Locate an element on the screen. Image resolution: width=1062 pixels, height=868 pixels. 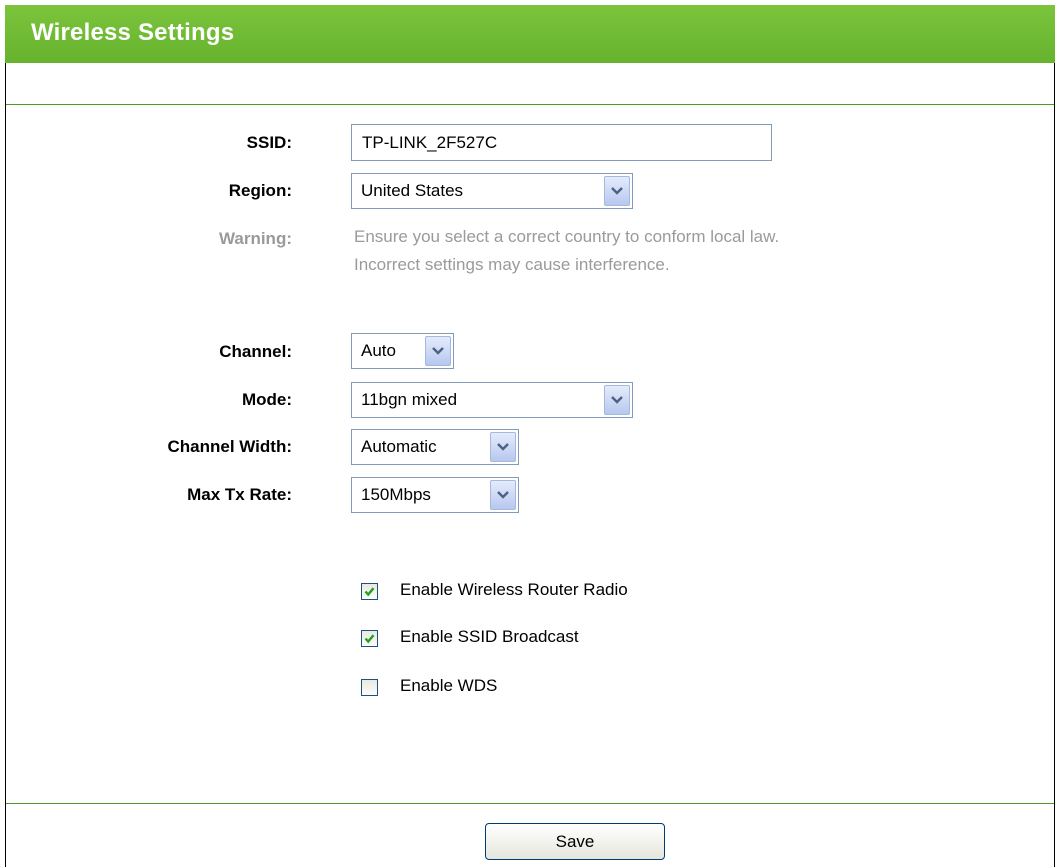
channel-label: Channel: is located at coordinates (255, 351).